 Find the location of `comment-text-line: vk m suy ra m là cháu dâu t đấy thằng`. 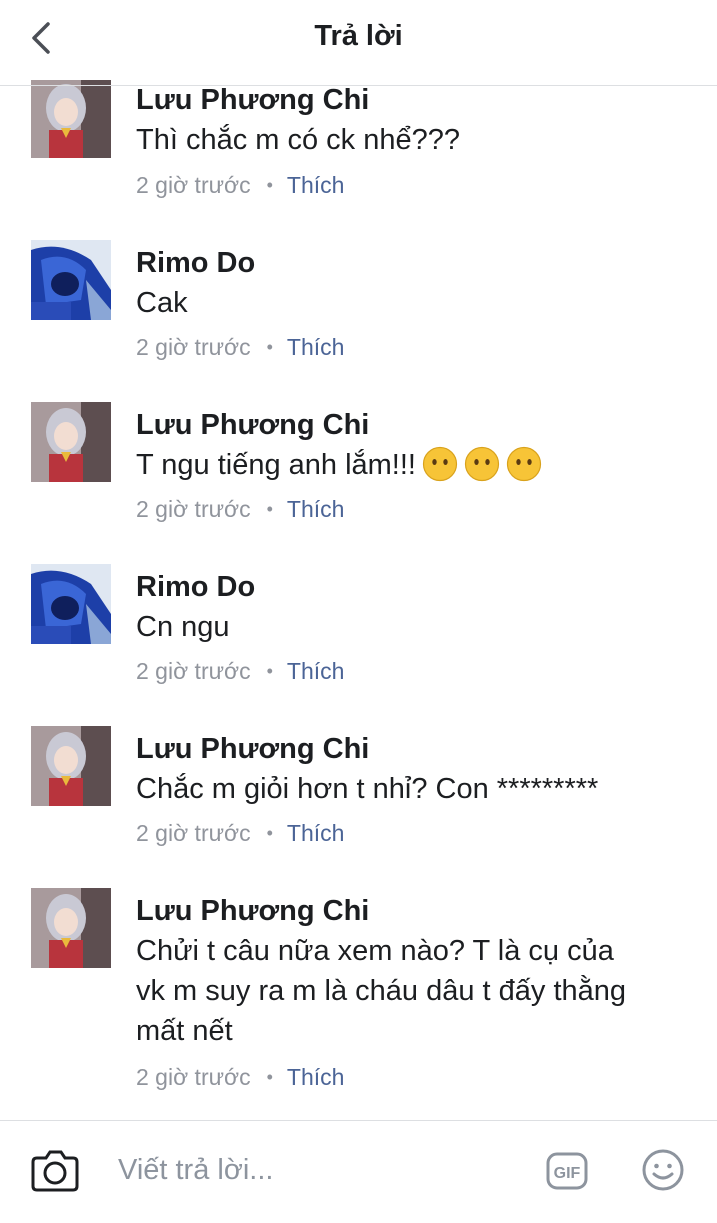

comment-text-line: vk m suy ra m là cháu dâu t đấy thằng is located at coordinates (381, 991).